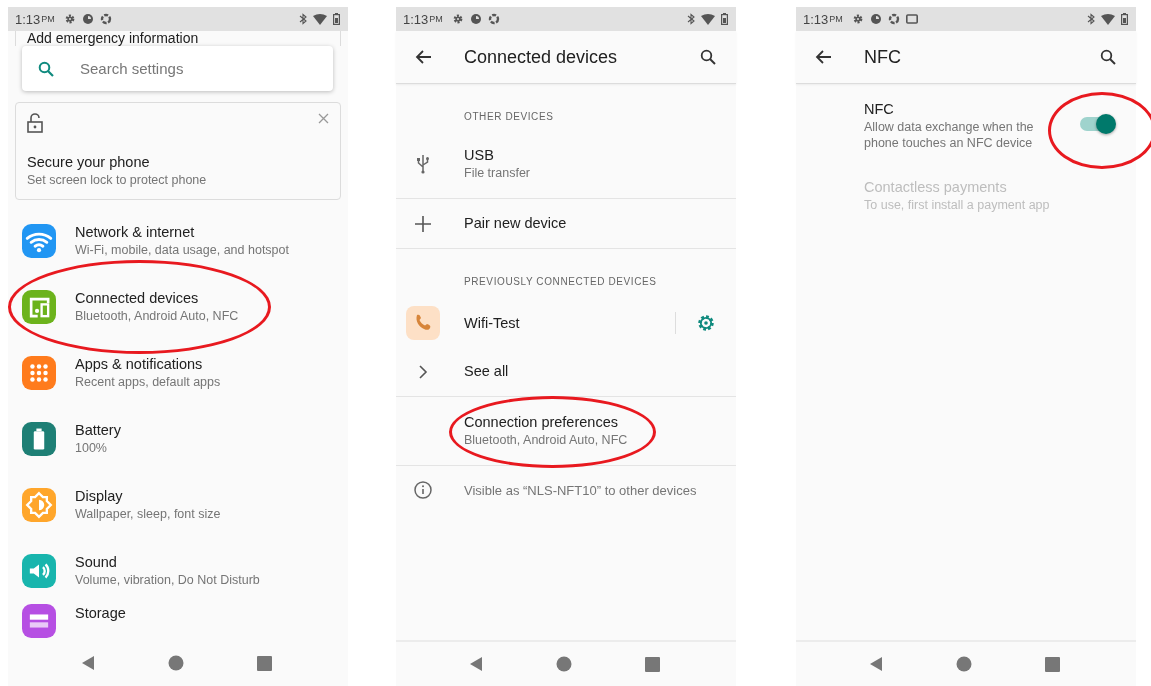 The width and height of the screenshot is (1151, 686). Describe the element at coordinates (423, 490) in the screenshot. I see `info-icon` at that location.